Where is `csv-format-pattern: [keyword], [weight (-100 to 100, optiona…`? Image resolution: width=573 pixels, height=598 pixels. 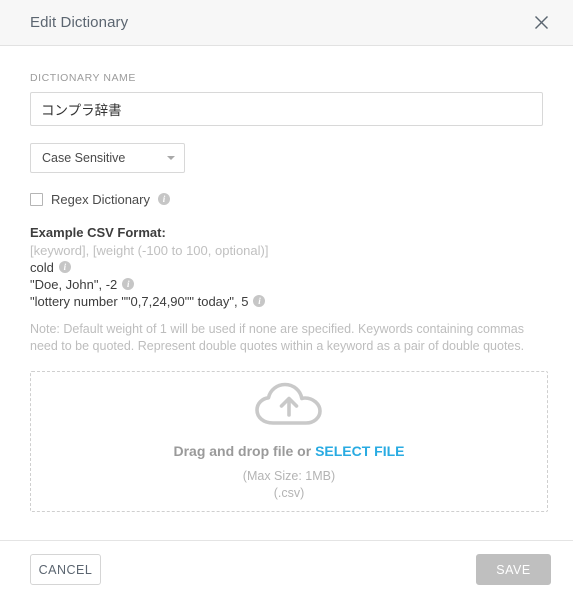 csv-format-pattern: [keyword], [weight (-100 to 100, optiona… is located at coordinates (149, 250).